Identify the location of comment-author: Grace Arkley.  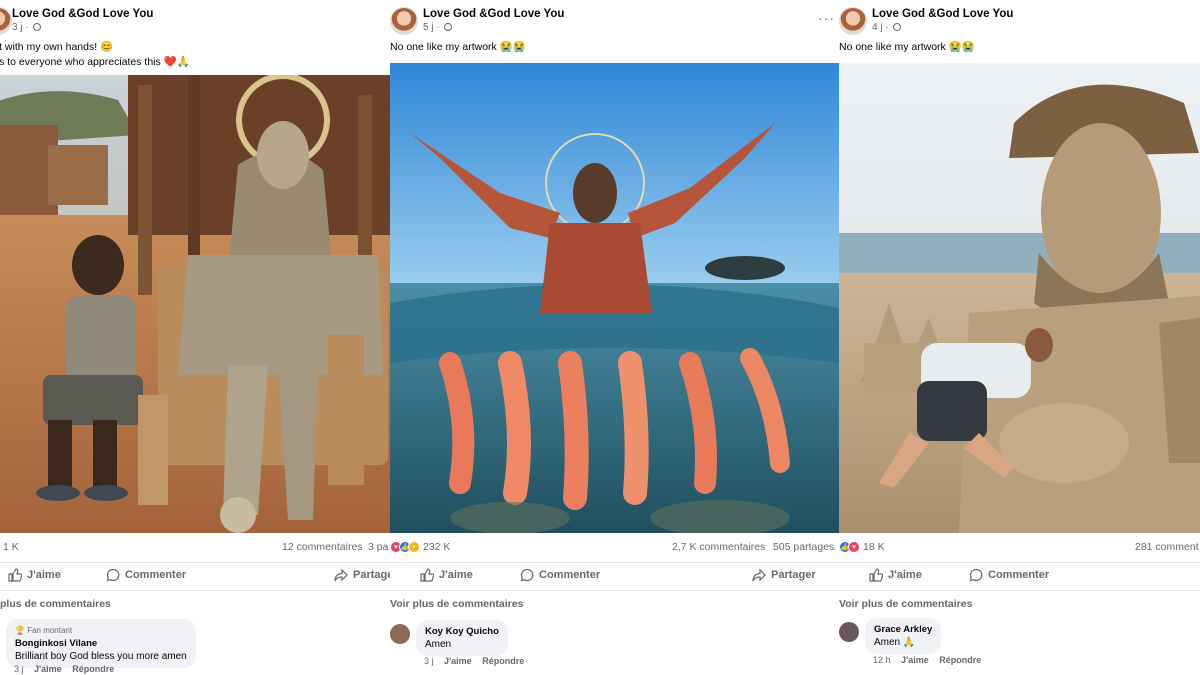
(903, 629).